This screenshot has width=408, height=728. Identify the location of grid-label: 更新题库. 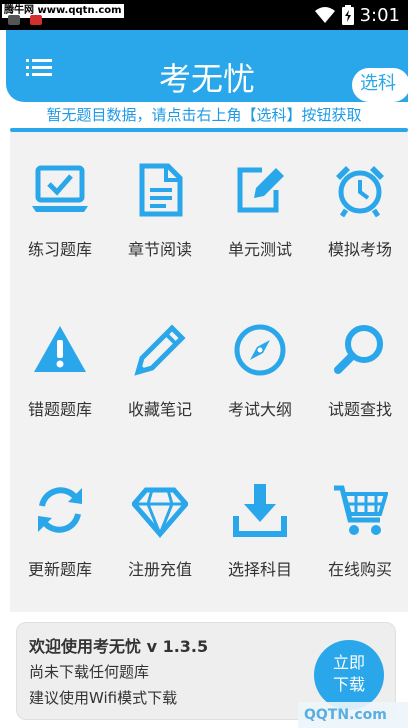
(59, 569).